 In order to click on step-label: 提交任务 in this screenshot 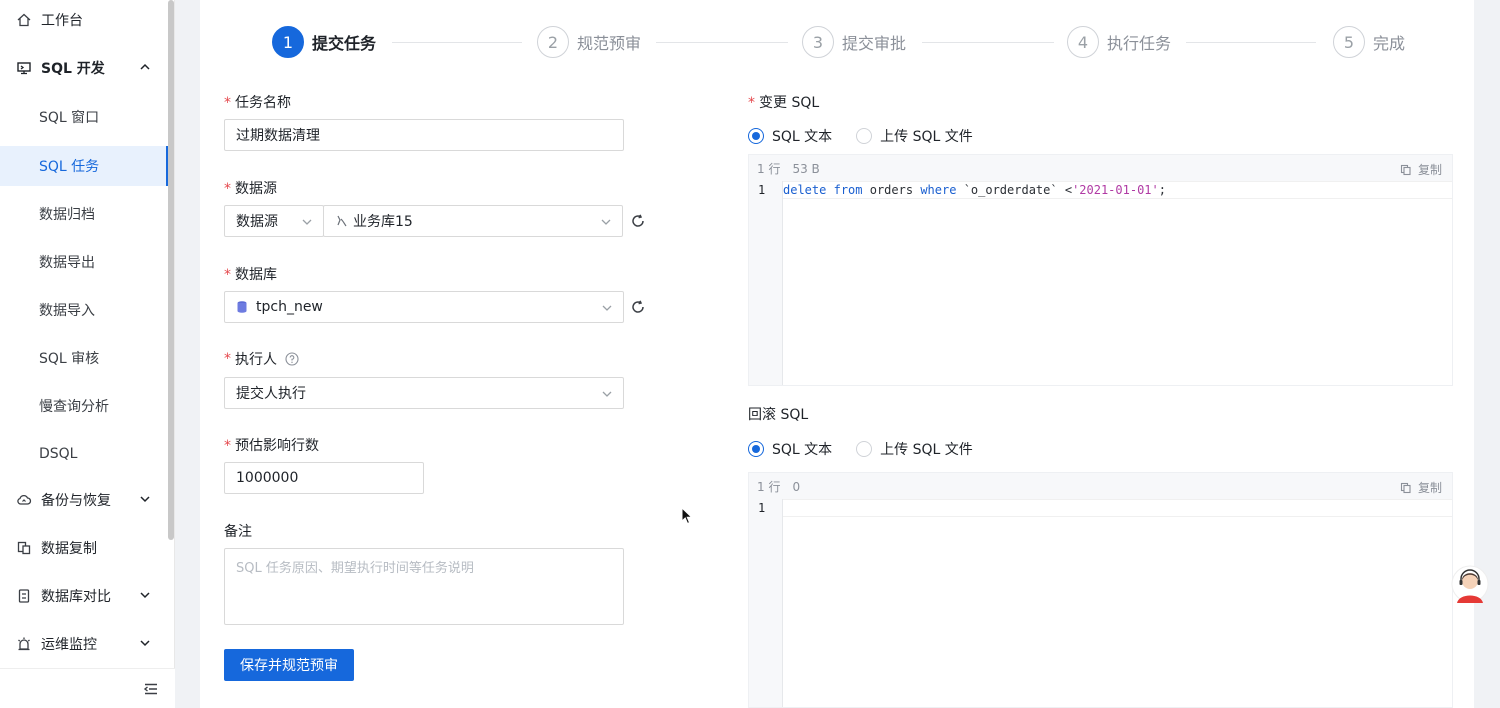, I will do `click(344, 43)`.